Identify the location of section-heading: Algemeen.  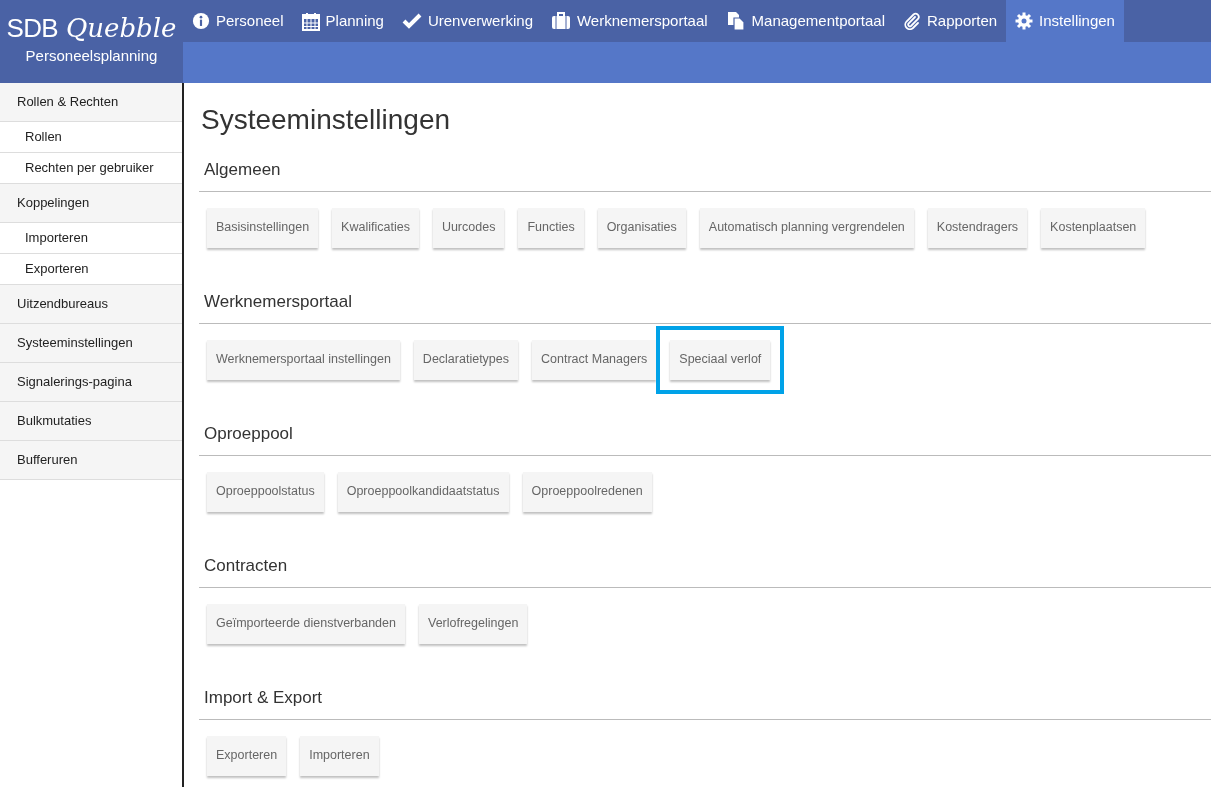
(242, 170).